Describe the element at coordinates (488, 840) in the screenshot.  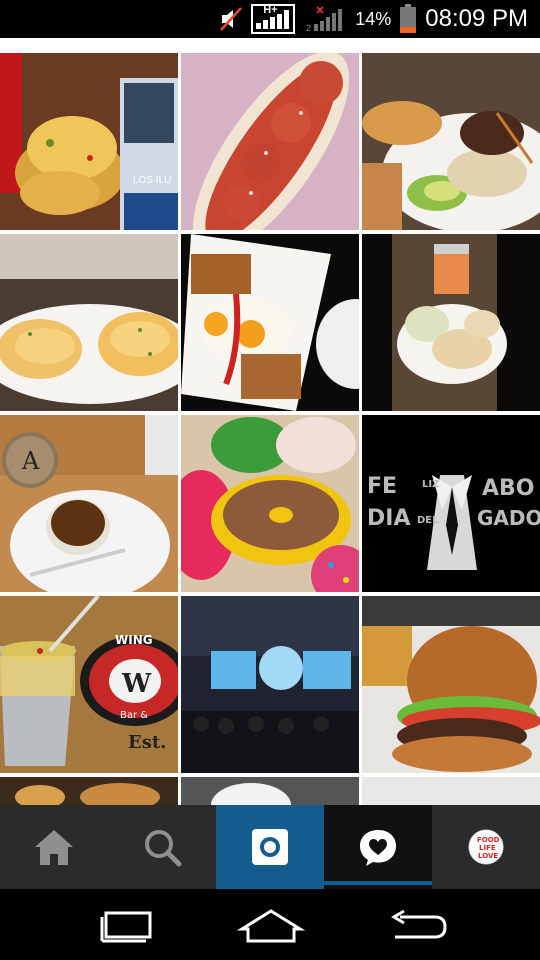
I see `avatar-text-1: FOOD` at that location.